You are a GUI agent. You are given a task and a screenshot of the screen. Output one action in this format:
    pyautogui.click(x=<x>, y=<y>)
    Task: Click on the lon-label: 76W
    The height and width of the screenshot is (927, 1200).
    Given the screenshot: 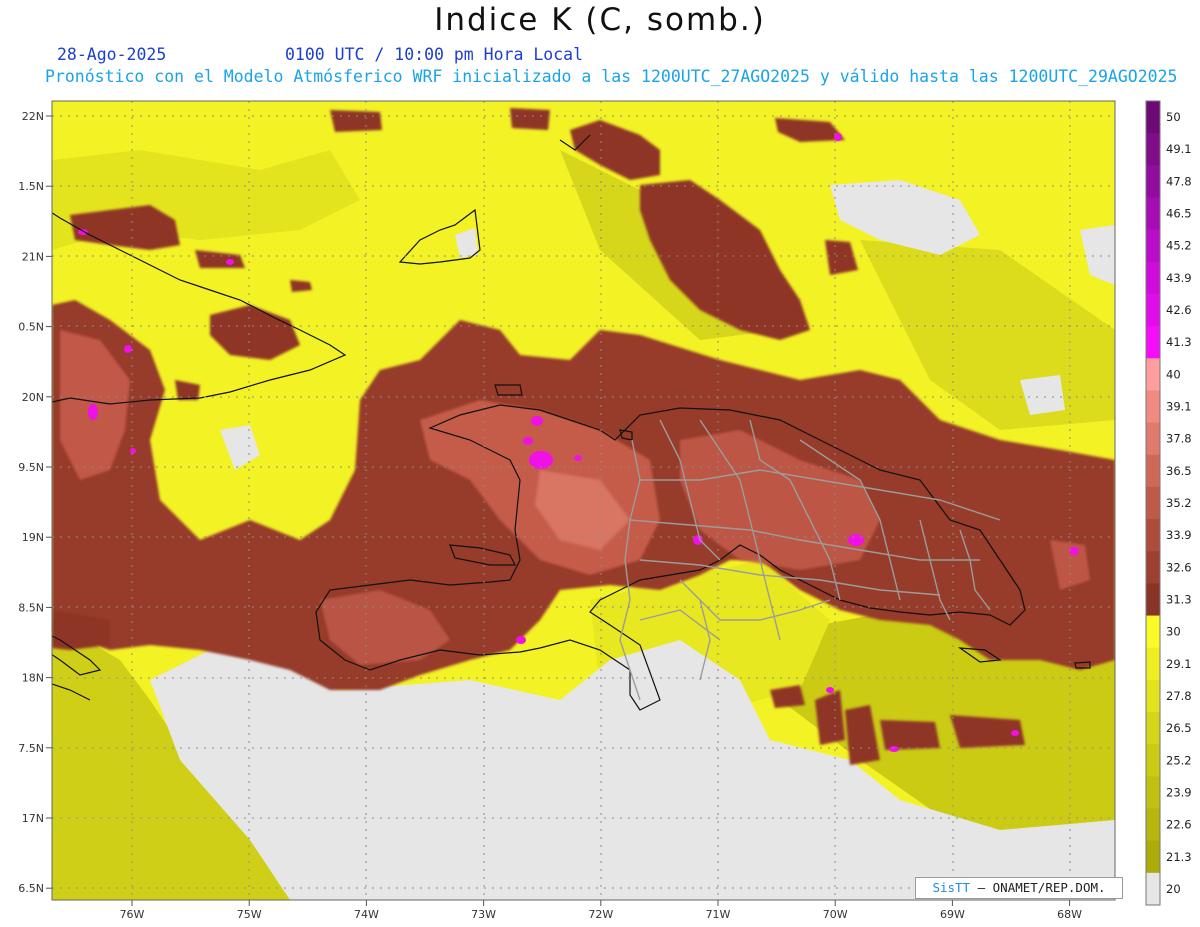 What is the action you would take?
    pyautogui.click(x=132, y=914)
    